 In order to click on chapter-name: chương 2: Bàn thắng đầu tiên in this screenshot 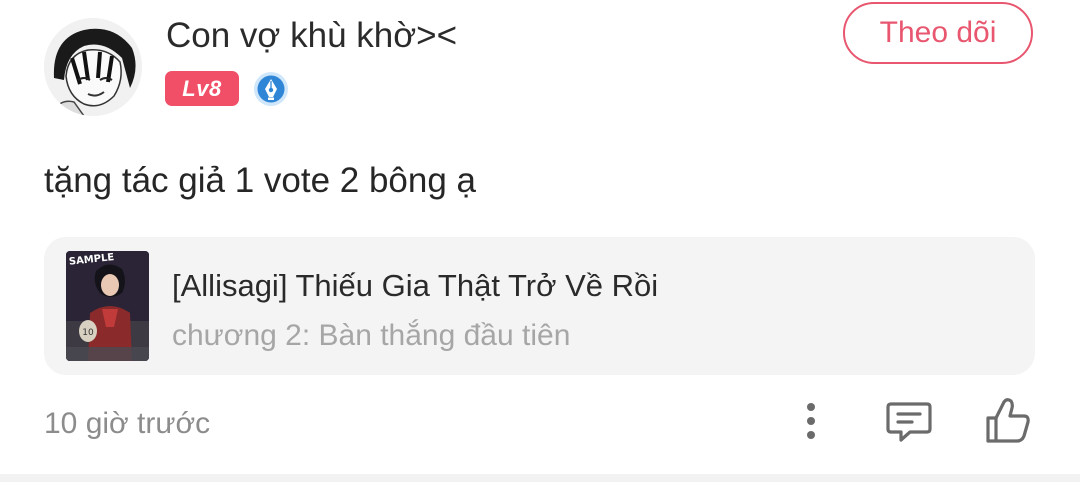, I will do `click(371, 335)`.